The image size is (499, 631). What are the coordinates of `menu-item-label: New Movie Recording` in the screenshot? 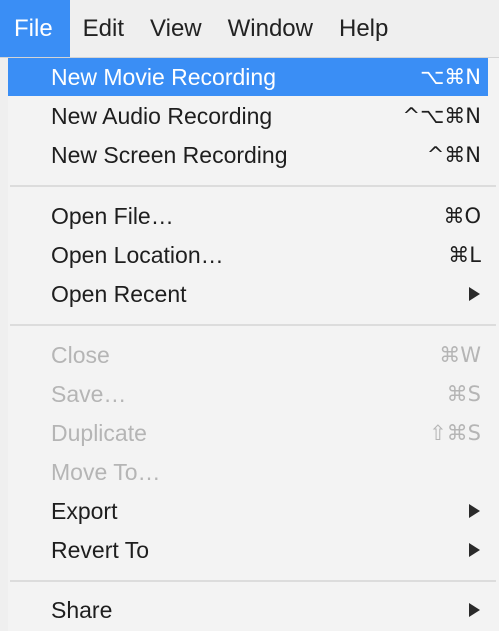 It's located at (163, 76).